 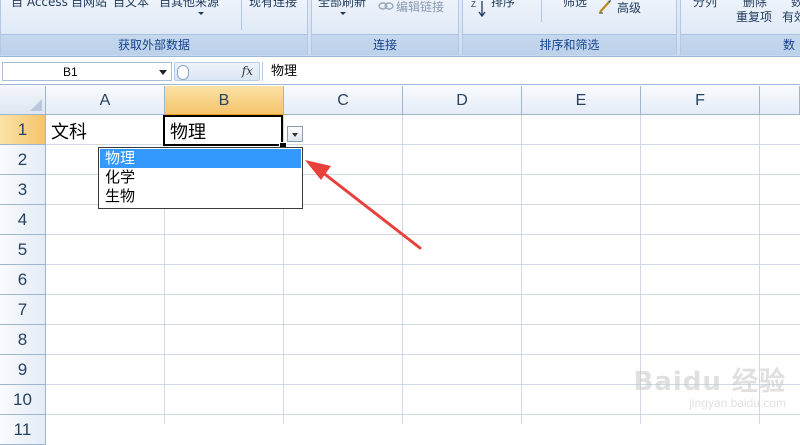 I want to click on baidu-watermark: Baidu 经验 jingyan.baidu.com, so click(x=710, y=385).